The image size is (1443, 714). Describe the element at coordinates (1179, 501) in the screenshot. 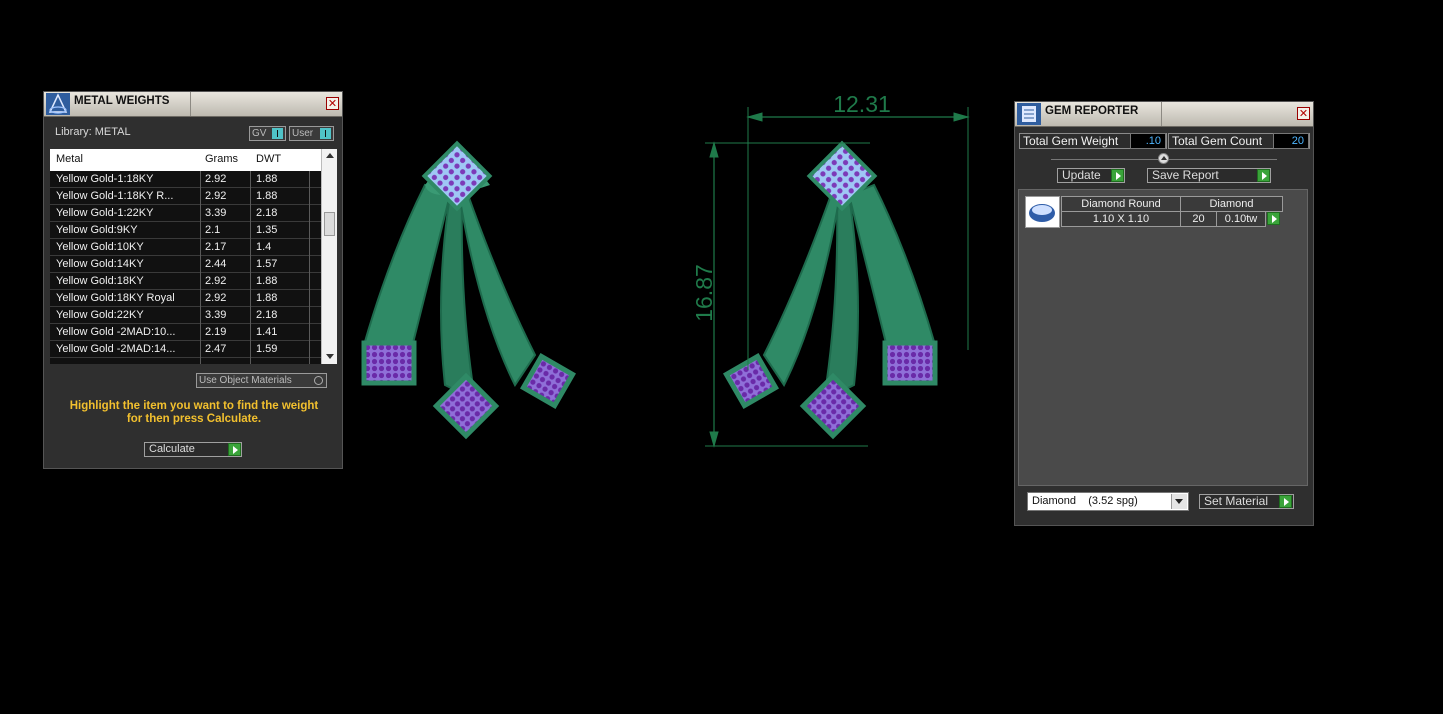

I see `chevron-down-icon` at that location.